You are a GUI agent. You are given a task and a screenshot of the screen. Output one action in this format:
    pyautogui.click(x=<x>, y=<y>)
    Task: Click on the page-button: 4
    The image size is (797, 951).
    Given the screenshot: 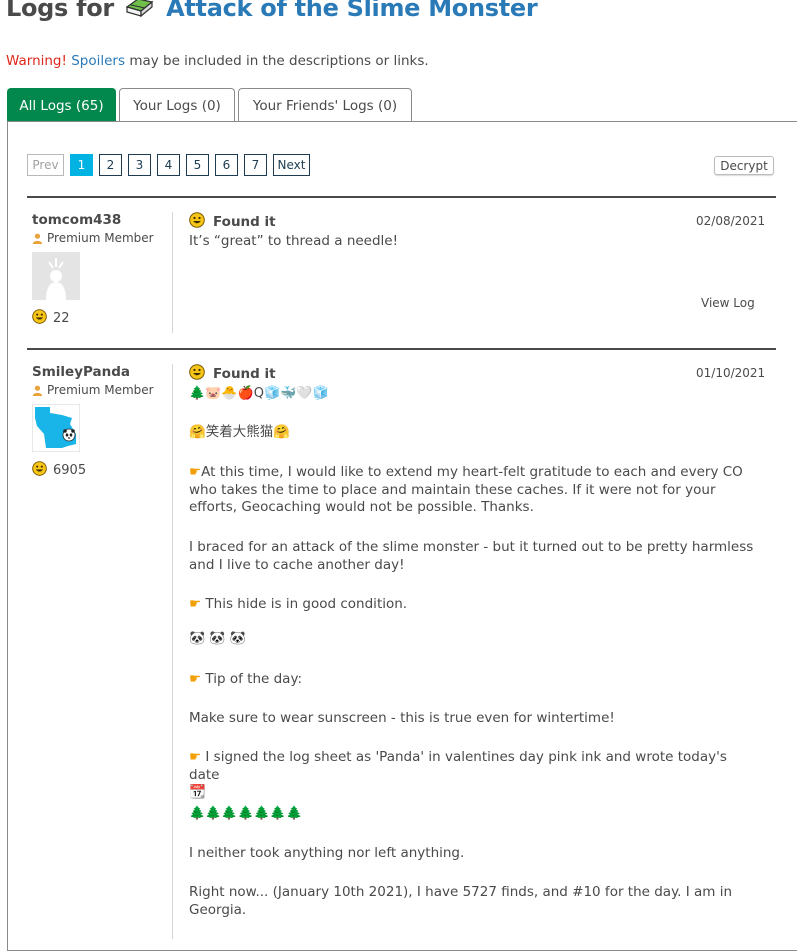 What is the action you would take?
    pyautogui.click(x=168, y=165)
    